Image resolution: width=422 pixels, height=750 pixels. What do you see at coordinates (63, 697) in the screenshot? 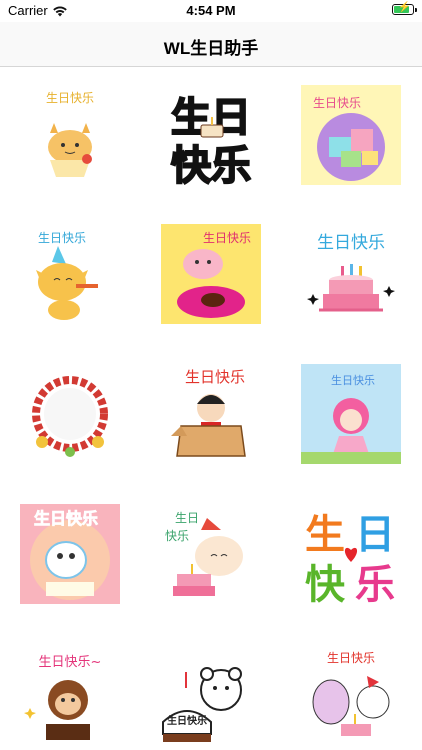
I see `monkey-cake-icon: 生日快乐~` at bounding box center [63, 697].